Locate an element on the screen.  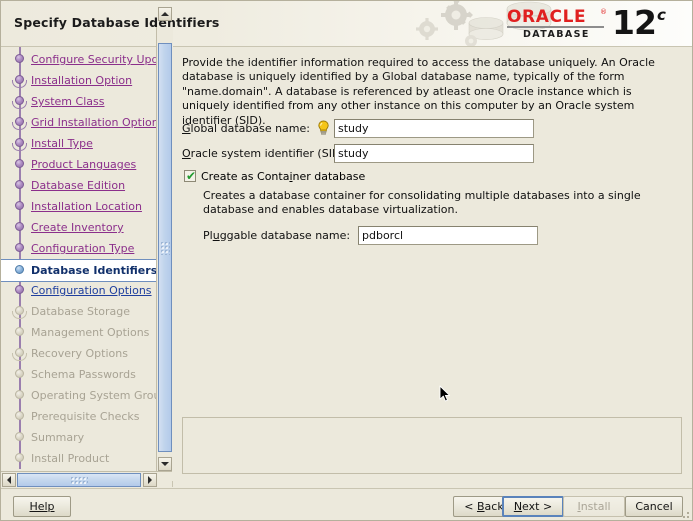
resize-grip-icon is located at coordinates (684, 513).